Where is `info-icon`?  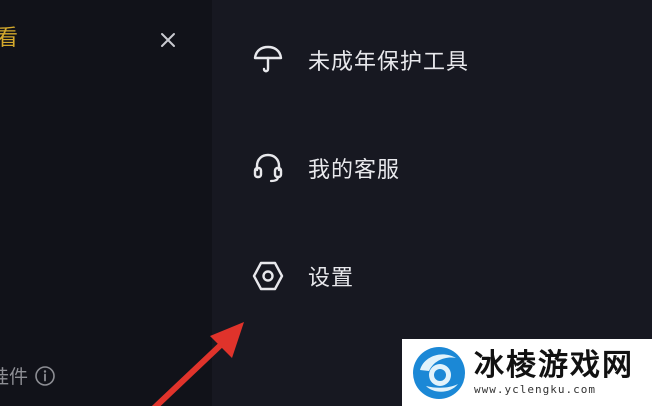
info-icon is located at coordinates (45, 376).